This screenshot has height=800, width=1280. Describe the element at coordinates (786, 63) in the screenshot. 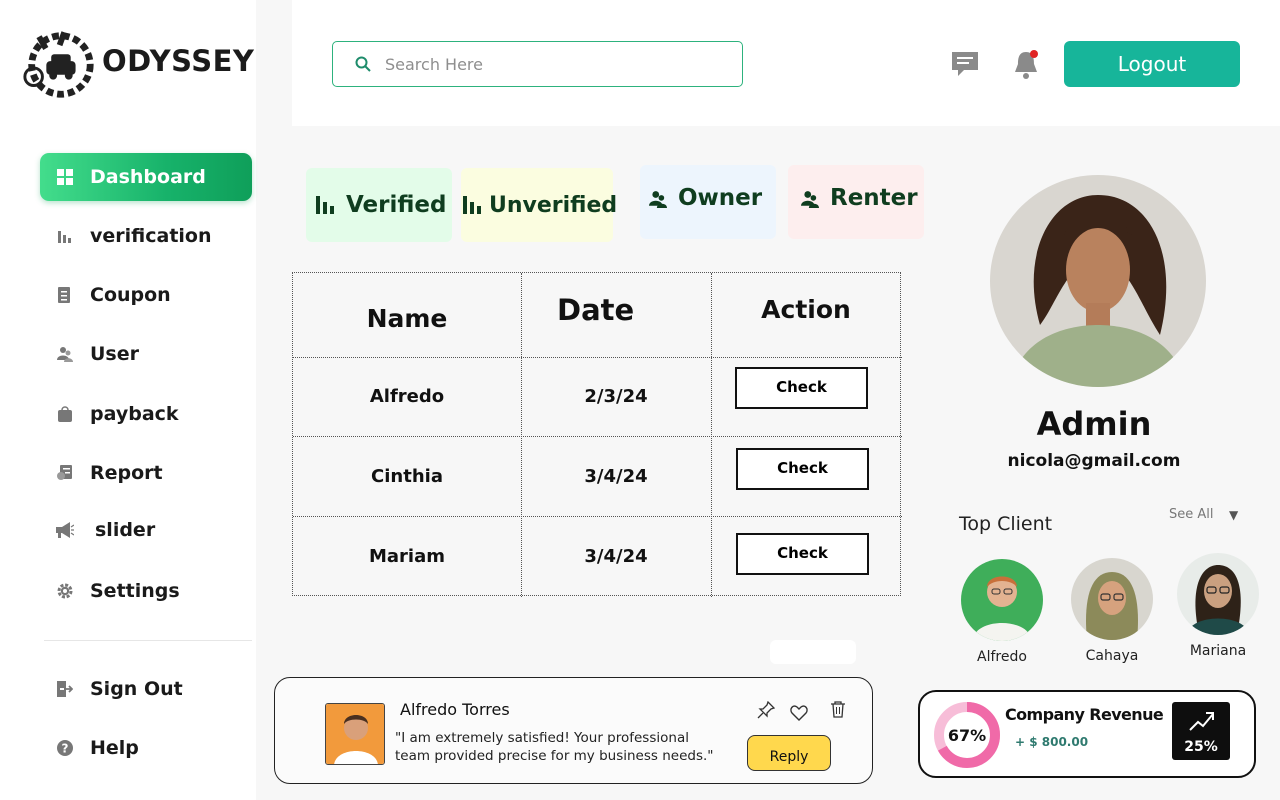

I see `top-header: Logout` at that location.